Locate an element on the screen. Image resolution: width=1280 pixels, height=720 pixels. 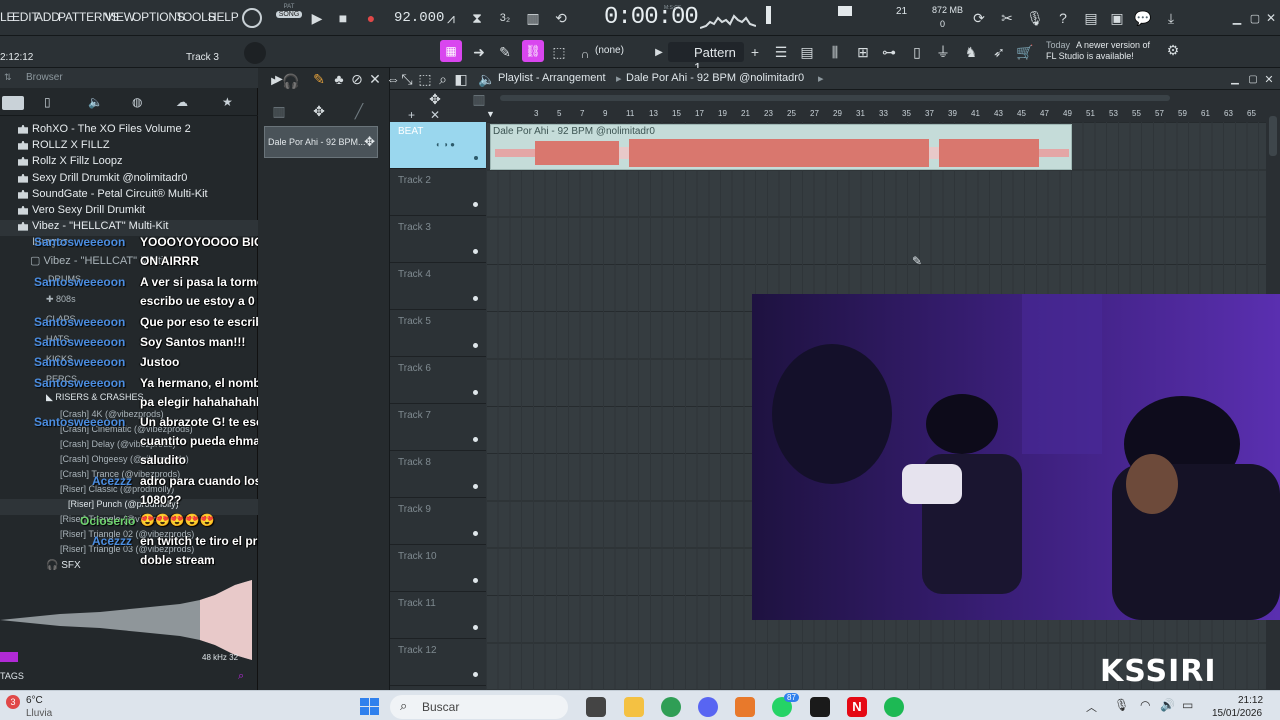
obs-icon is located at coordinates (820, 707).